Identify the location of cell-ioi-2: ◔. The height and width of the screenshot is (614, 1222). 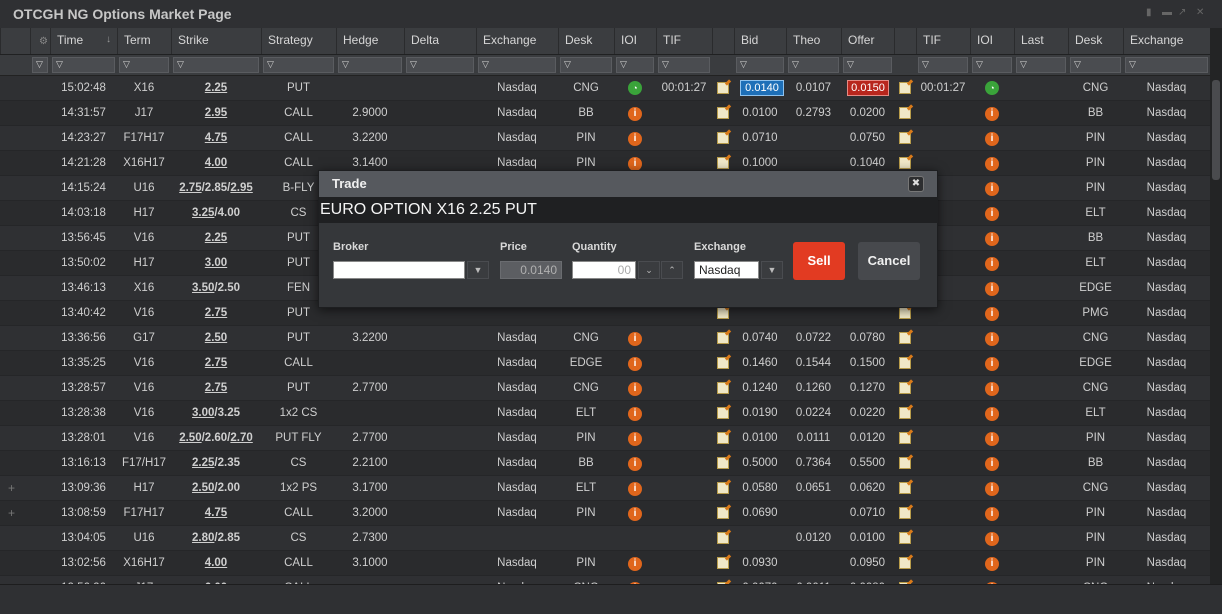
(992, 88).